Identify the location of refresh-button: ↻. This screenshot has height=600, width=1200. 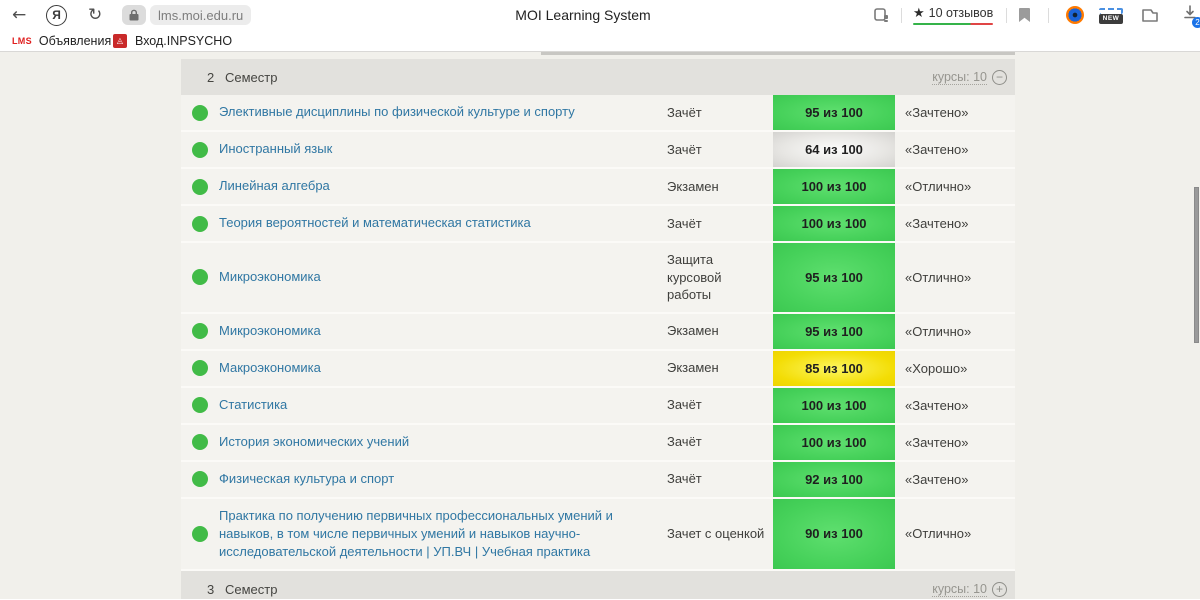
(95, 15).